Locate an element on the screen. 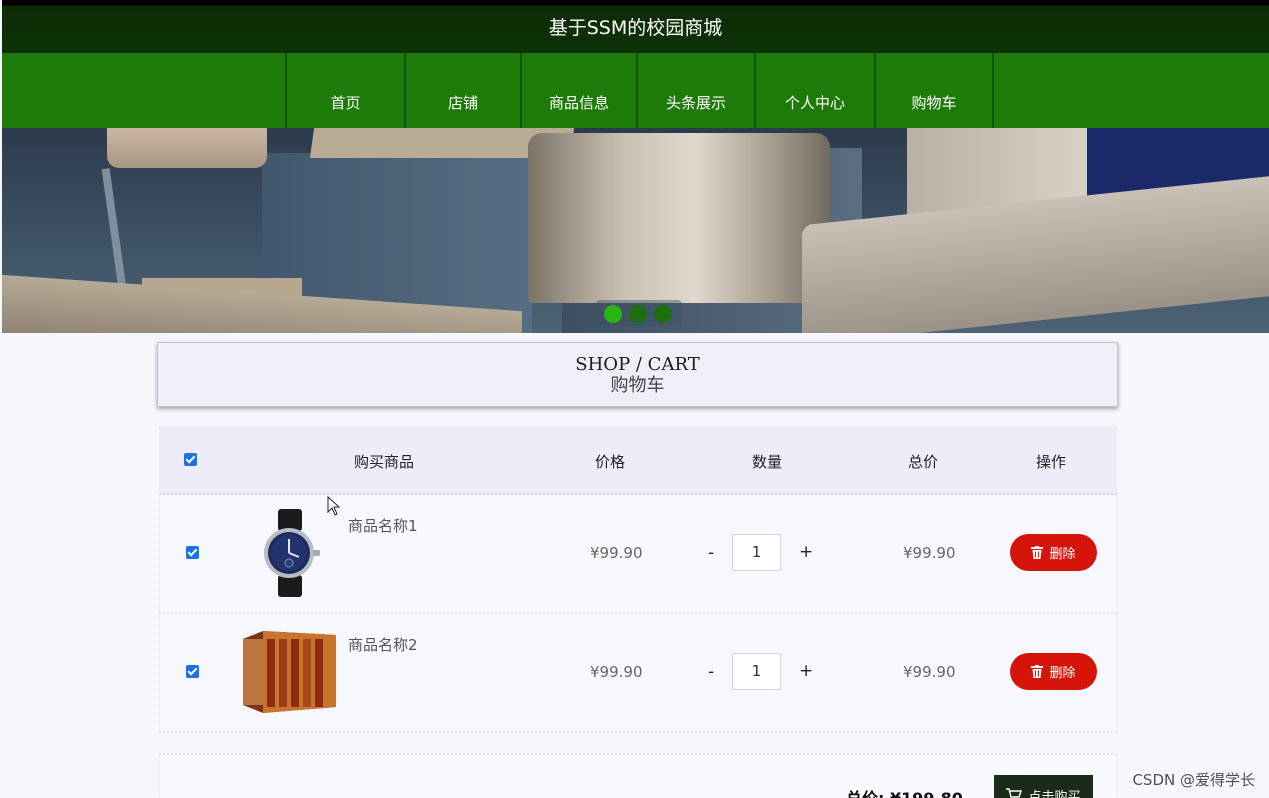 The height and width of the screenshot is (798, 1269). mouse-cursor-icon is located at coordinates (334, 506).